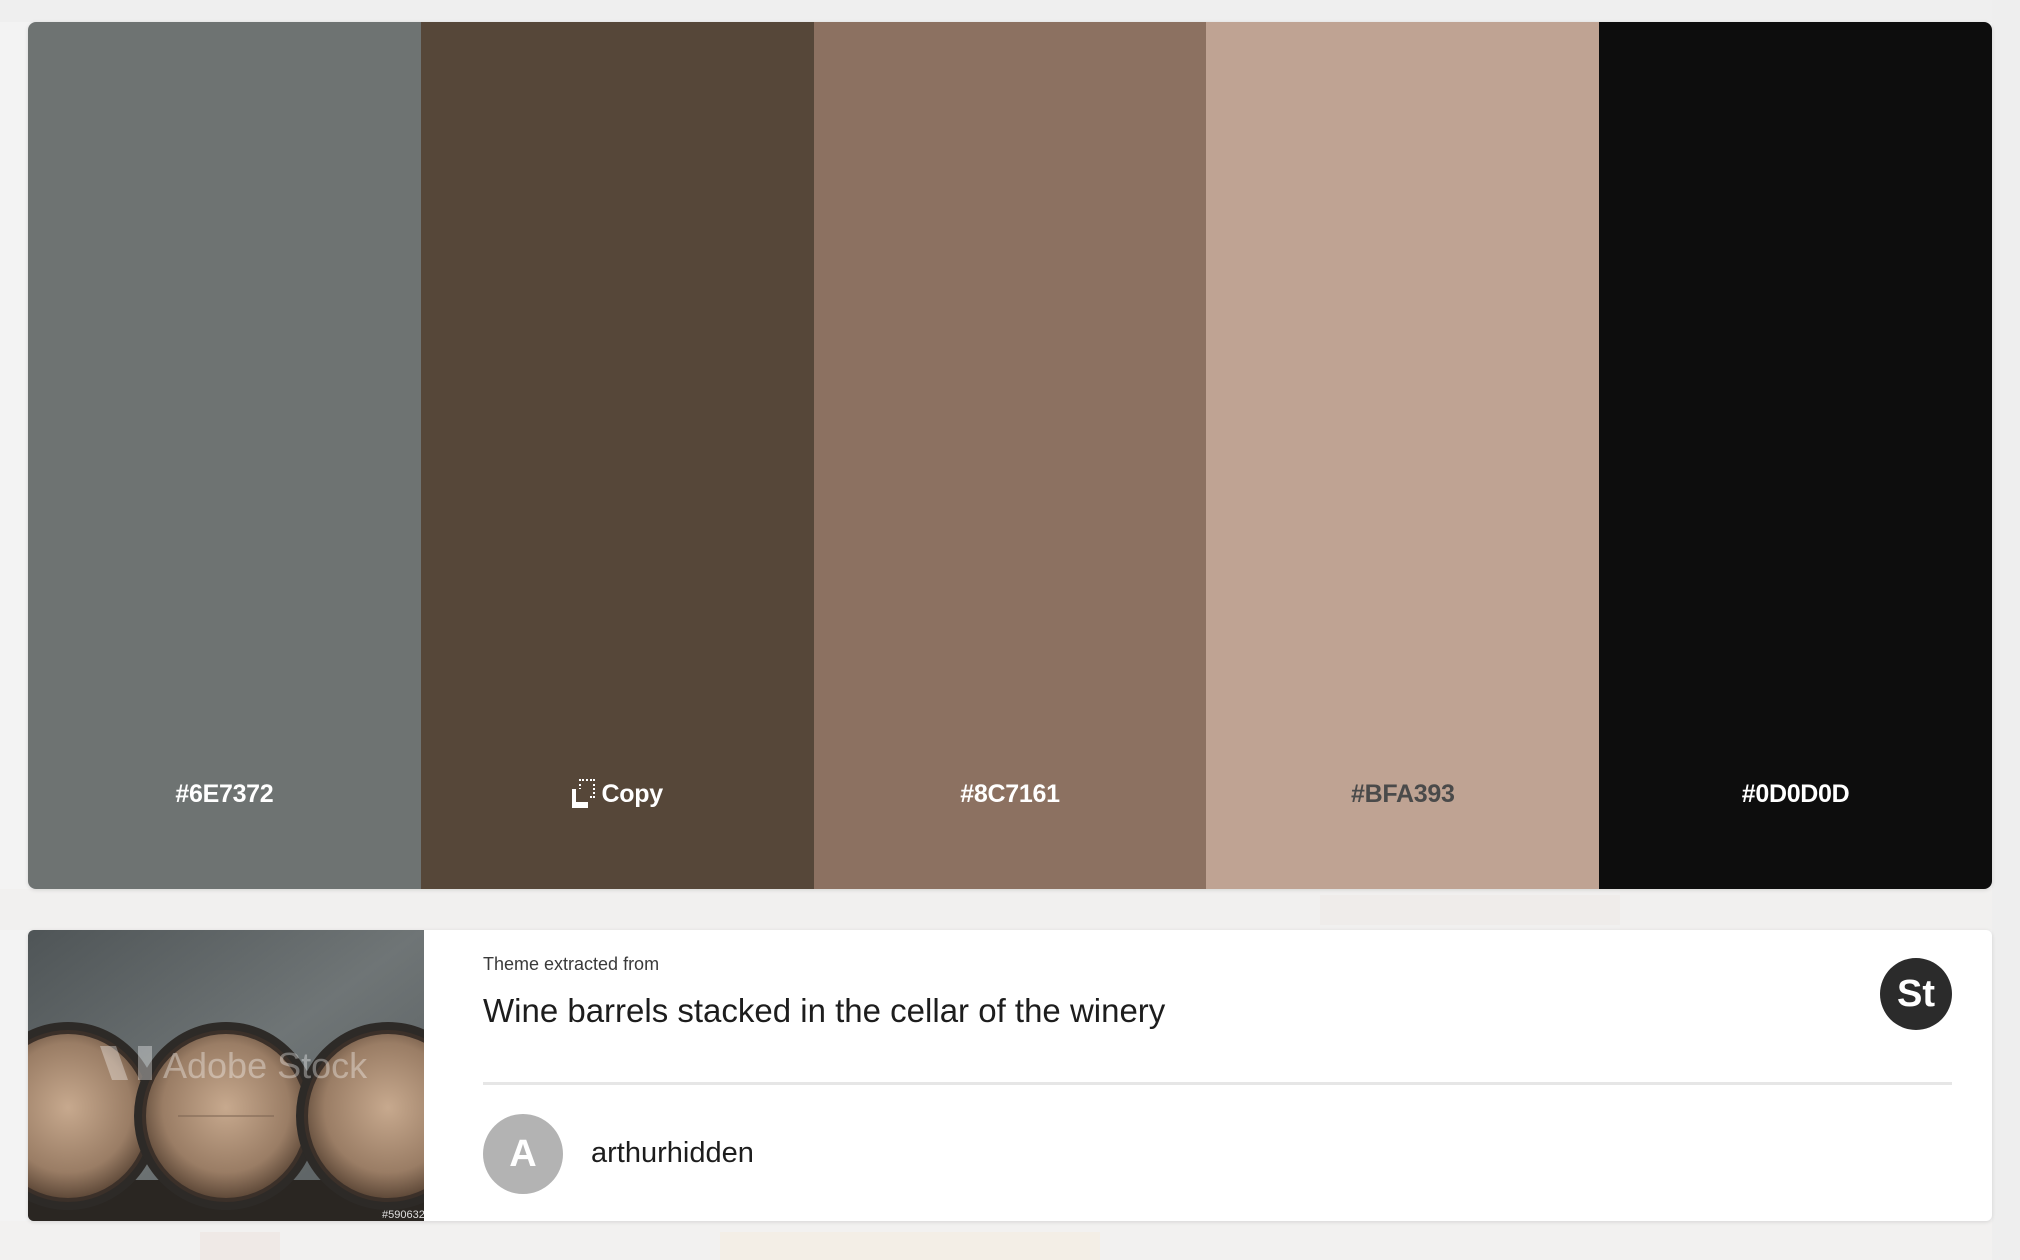 This screenshot has width=2020, height=1260. Describe the element at coordinates (632, 793) in the screenshot. I see `copy-label: Copy` at that location.